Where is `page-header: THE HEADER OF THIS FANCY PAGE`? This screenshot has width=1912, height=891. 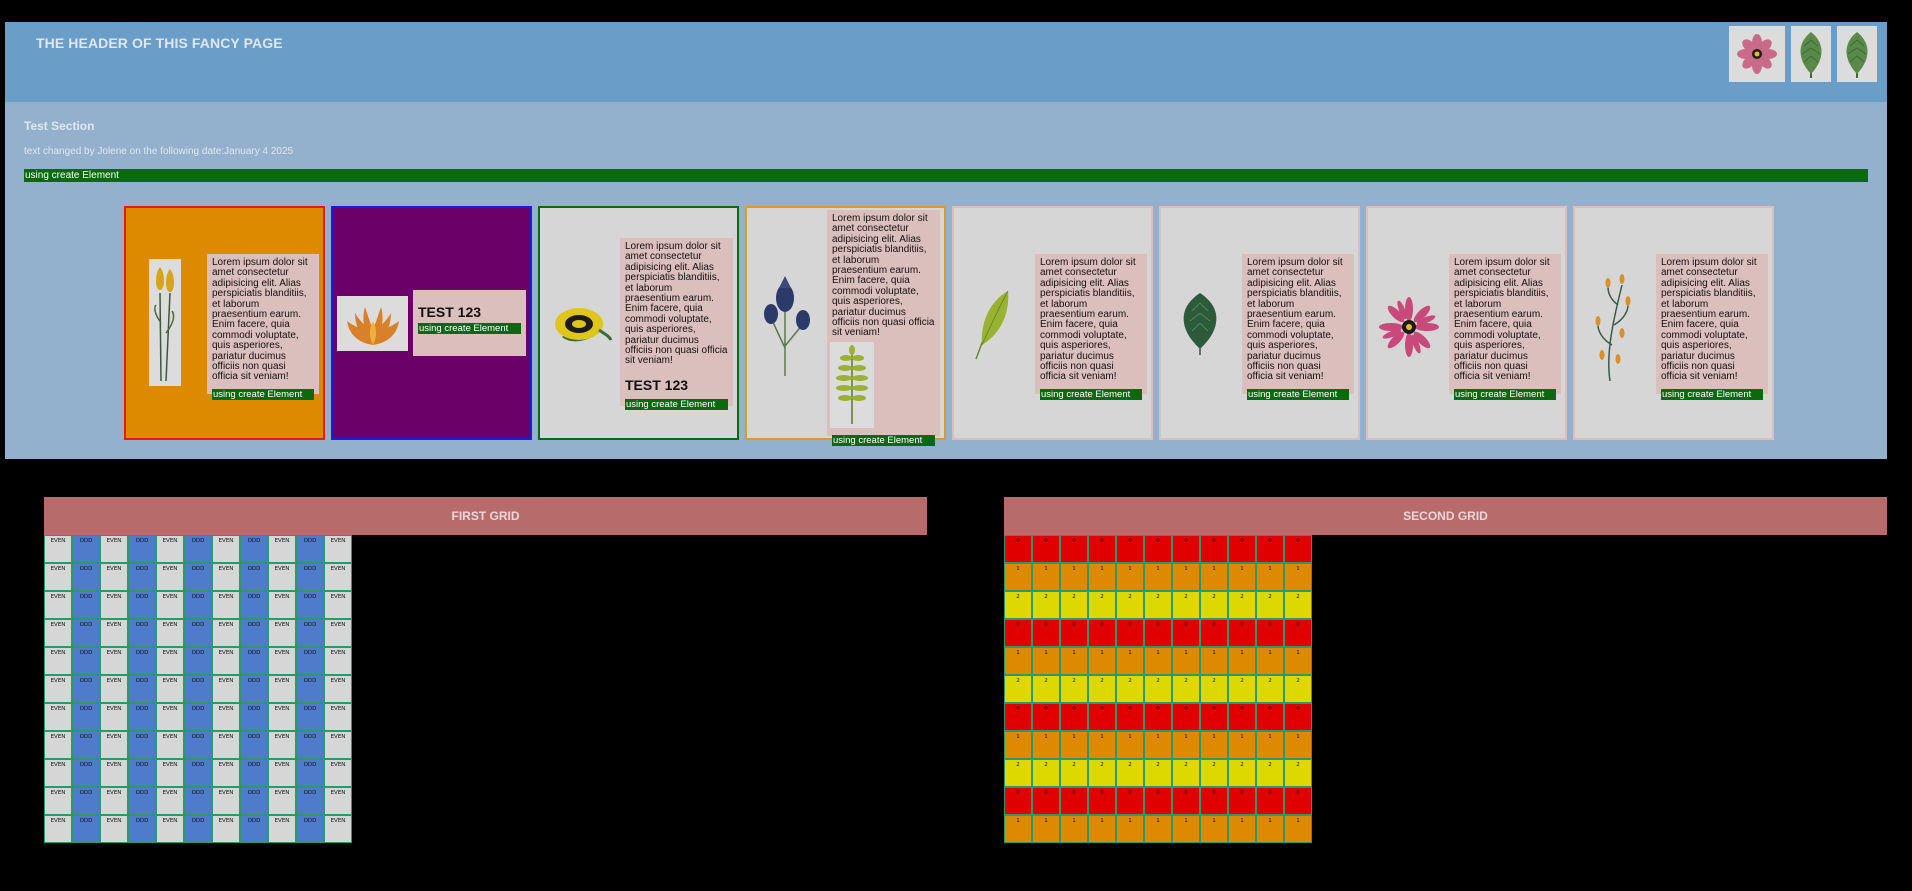 page-header: THE HEADER OF THIS FANCY PAGE is located at coordinates (946, 62).